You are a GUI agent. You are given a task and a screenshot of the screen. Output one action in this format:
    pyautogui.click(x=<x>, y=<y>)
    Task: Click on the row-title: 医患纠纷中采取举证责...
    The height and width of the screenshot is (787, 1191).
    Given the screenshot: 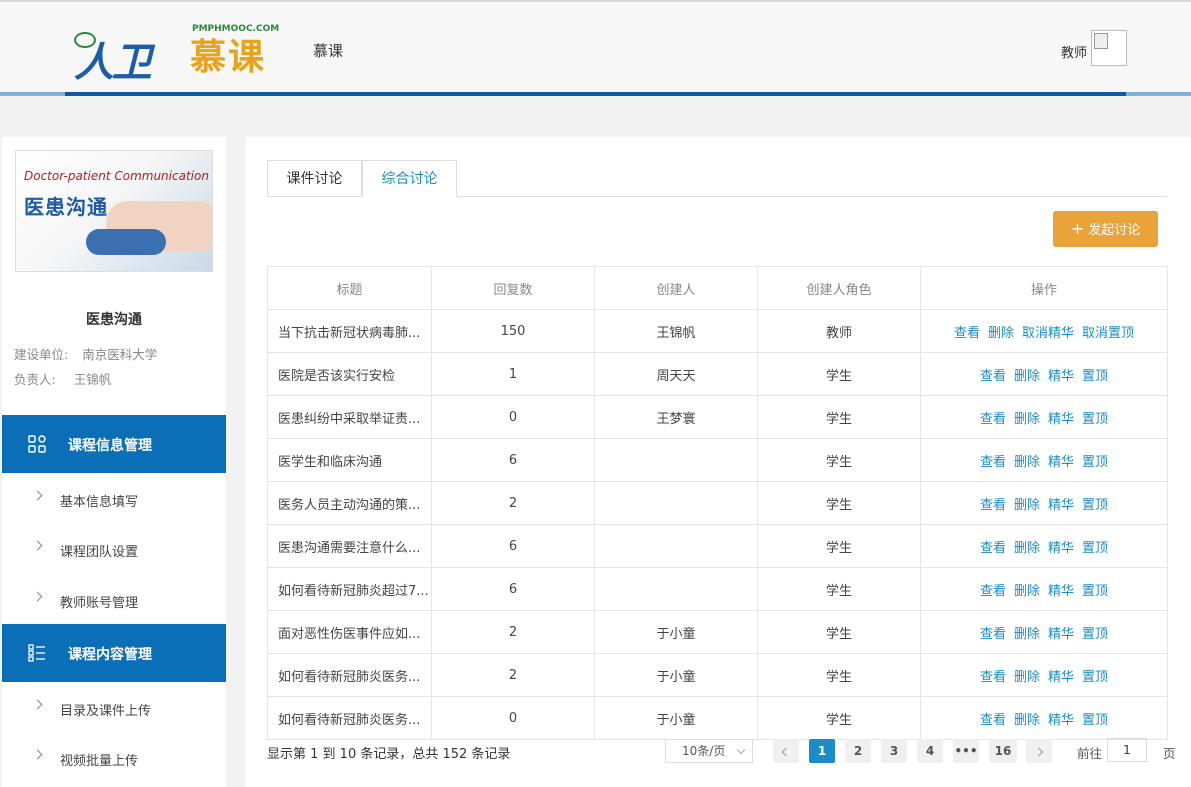 What is the action you would take?
    pyautogui.click(x=349, y=417)
    